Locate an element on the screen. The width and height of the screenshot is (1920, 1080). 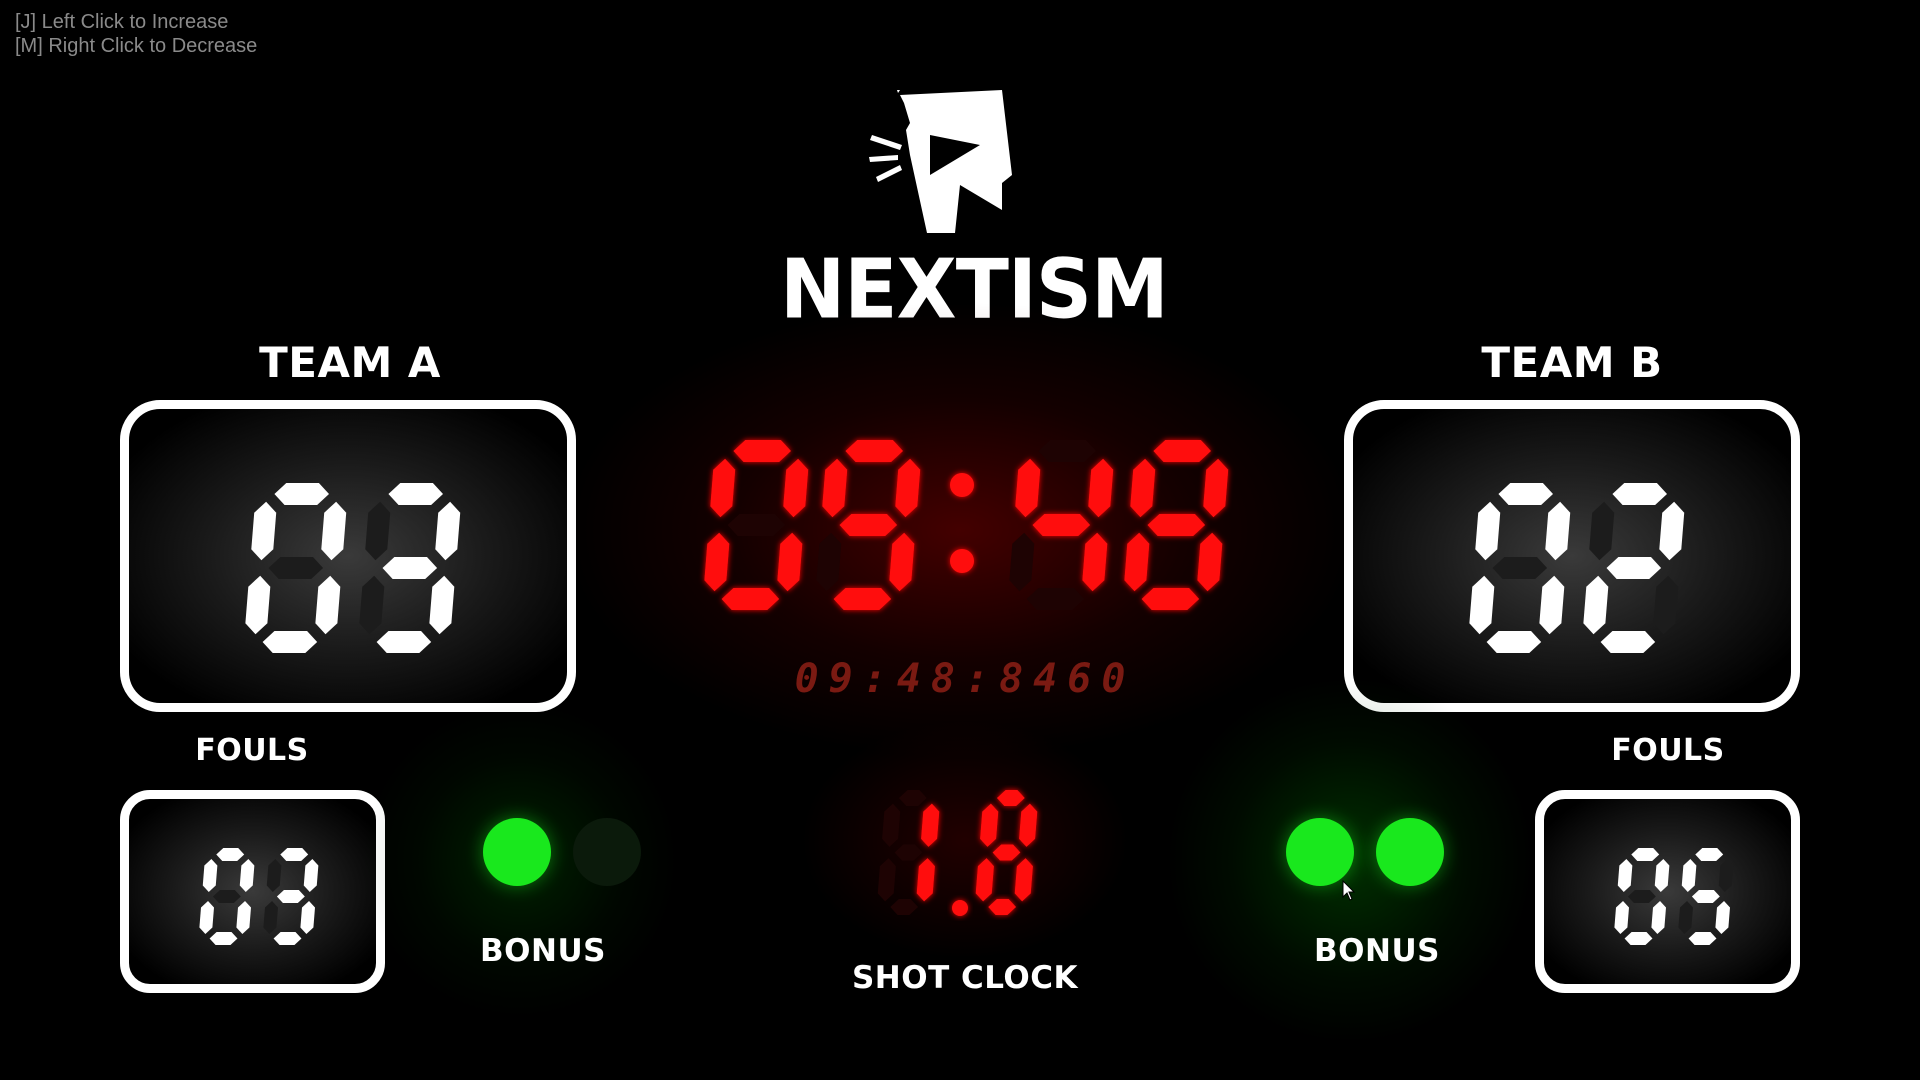
shot-clock-tenths-segment-c-on is located at coordinates (1023, 880).